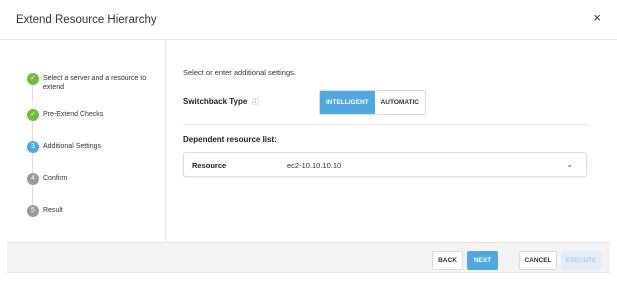 The height and width of the screenshot is (283, 617). I want to click on dialog-footer: BACK NEXT CANCEL EXECUTE, so click(308, 257).